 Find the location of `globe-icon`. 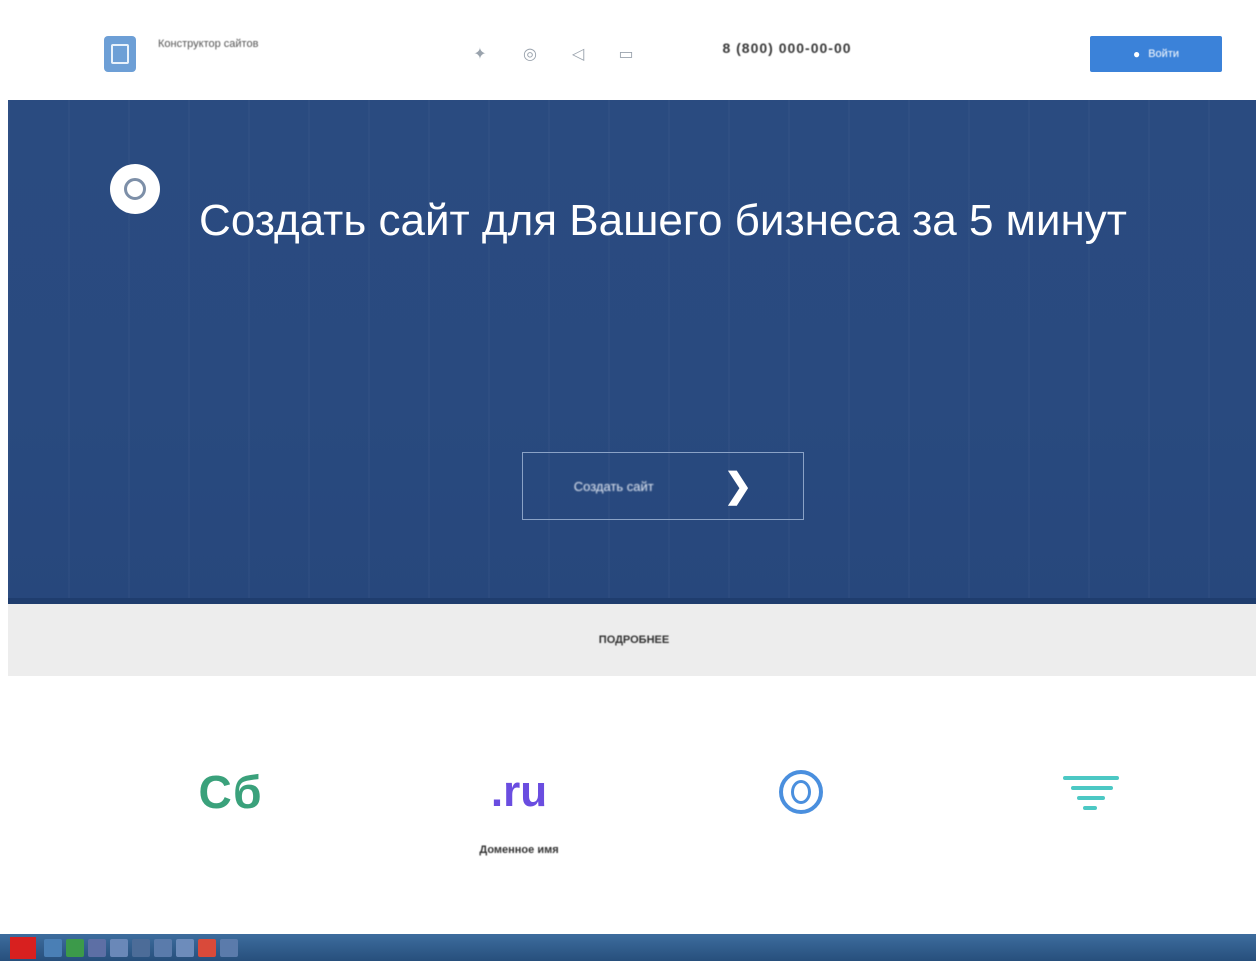

globe-icon is located at coordinates (801, 792).